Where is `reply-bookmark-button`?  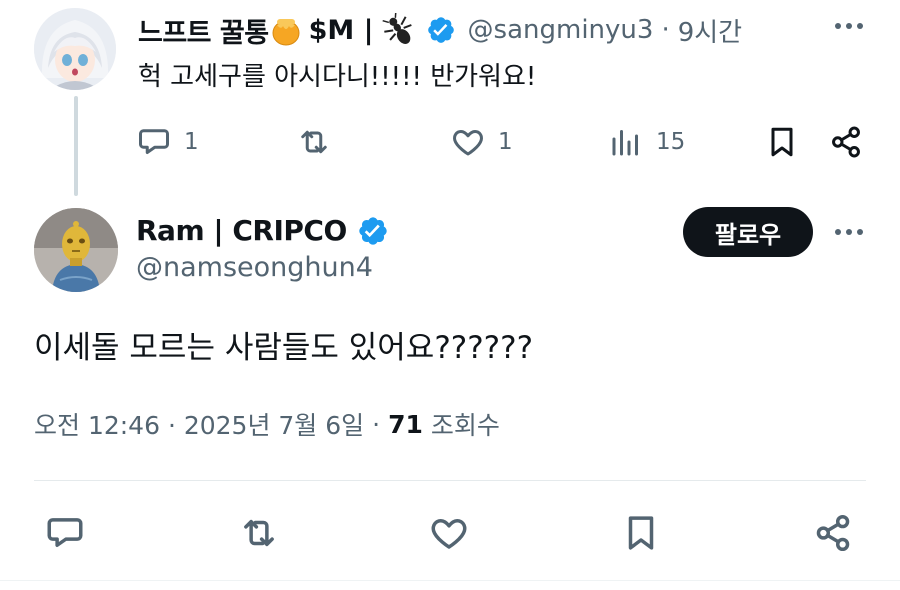
reply-bookmark-button is located at coordinates (782, 142).